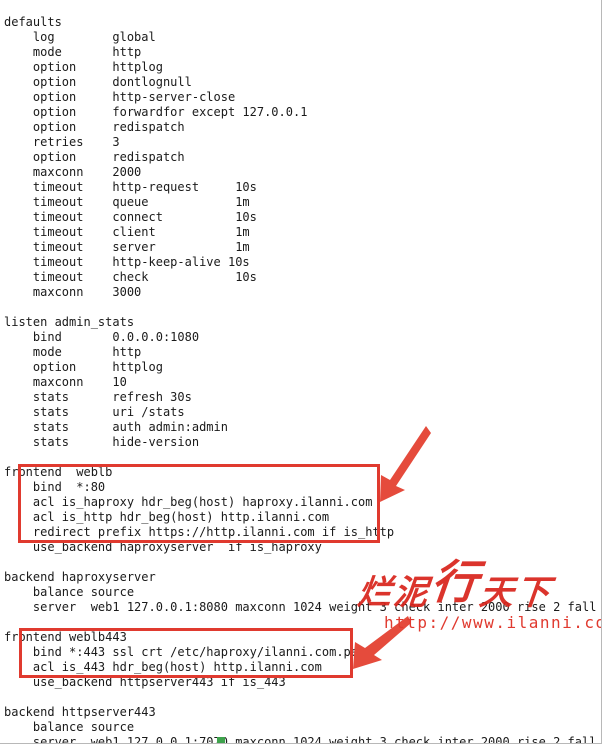 The image size is (602, 744). Describe the element at coordinates (98, 82) in the screenshot. I see `code-line: option dontlognull` at that location.